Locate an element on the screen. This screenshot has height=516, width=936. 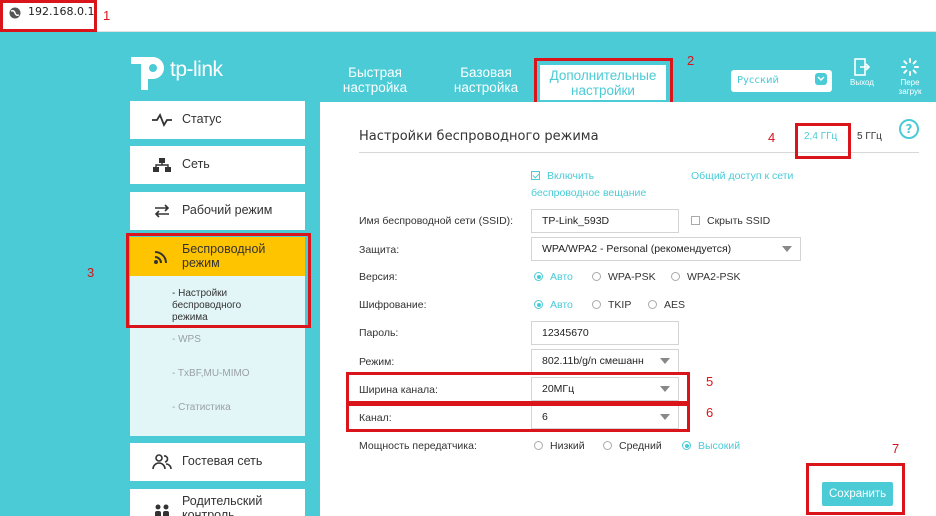
sidebar-item-label: Сеть is located at coordinates (196, 164).